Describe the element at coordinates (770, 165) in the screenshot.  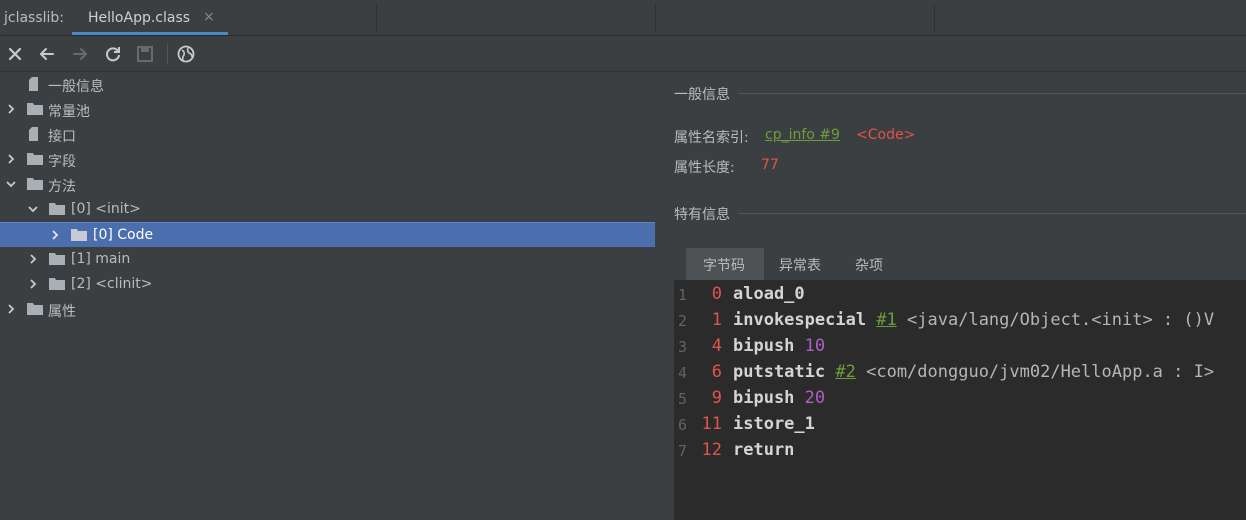
I see `attr-length-value: 77` at that location.